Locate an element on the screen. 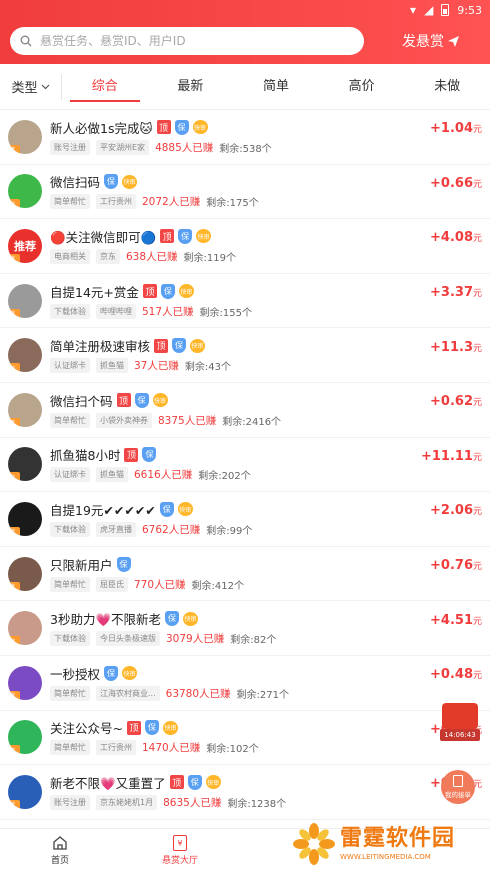 The height and width of the screenshot is (872, 490). task-meta: 认证绑卡 抓鱼猫 37人已赚 剩余:43个 is located at coordinates (235, 366).